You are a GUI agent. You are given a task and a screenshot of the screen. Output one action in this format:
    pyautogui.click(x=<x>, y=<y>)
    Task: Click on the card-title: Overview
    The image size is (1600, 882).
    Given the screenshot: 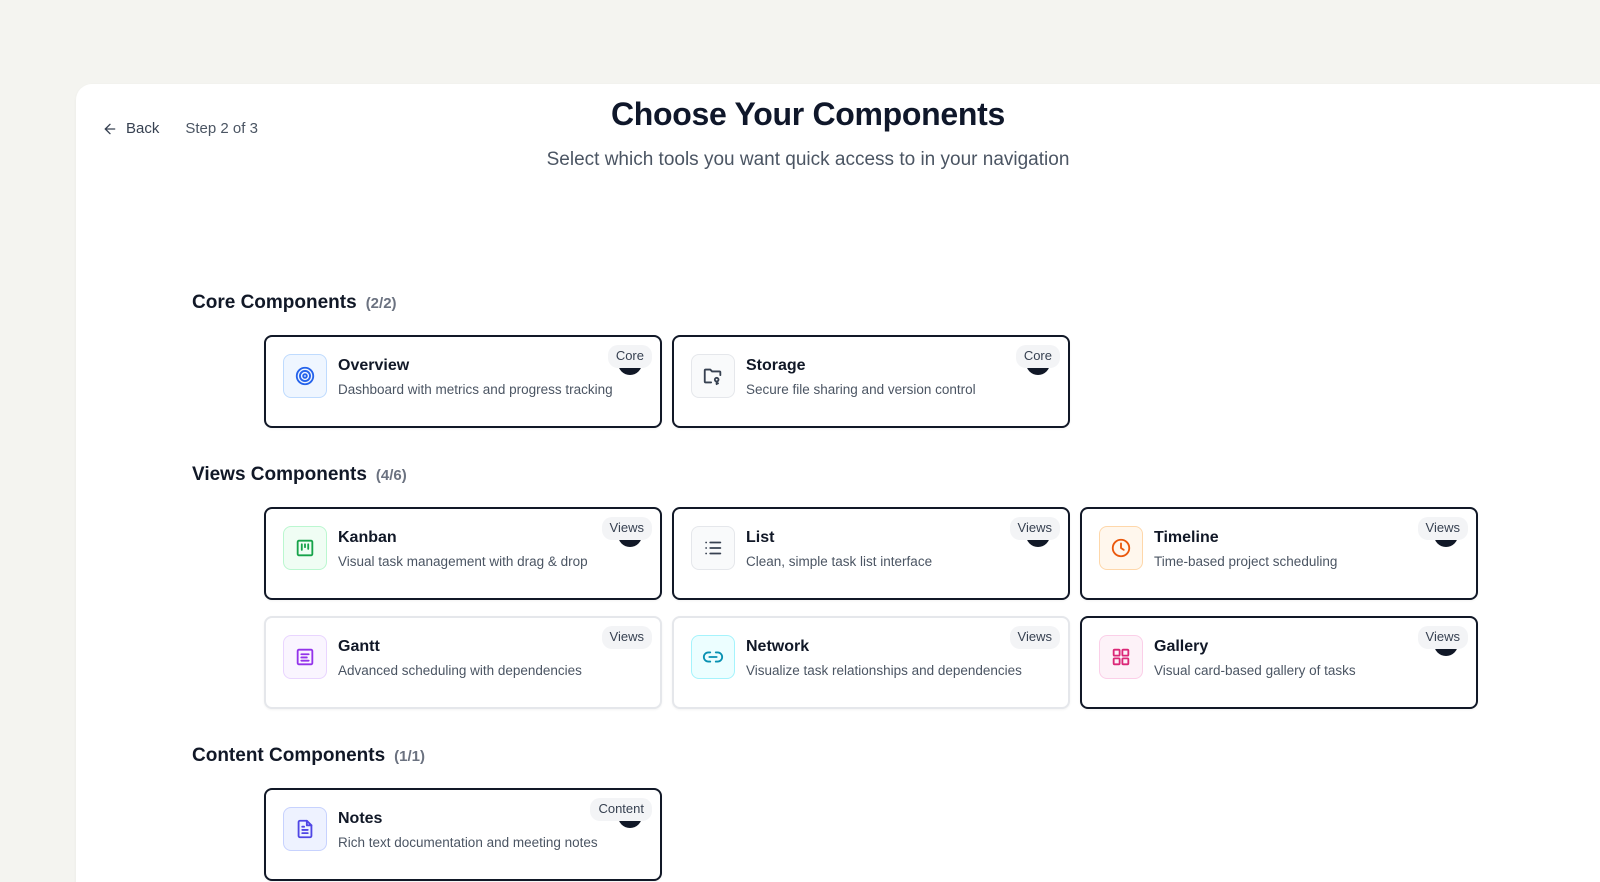 What is the action you would take?
    pyautogui.click(x=374, y=365)
    